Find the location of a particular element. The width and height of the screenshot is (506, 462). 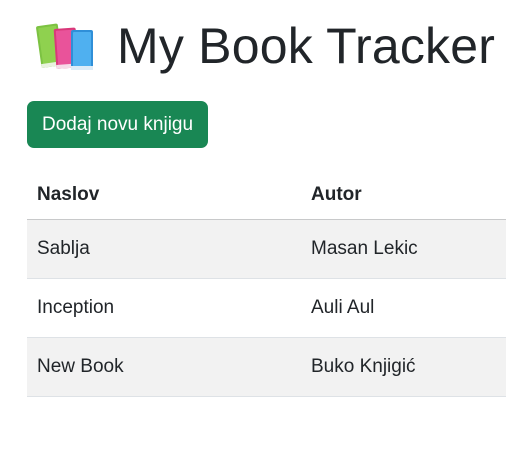

table-row: Inception Auli Aul is located at coordinates (266, 308).